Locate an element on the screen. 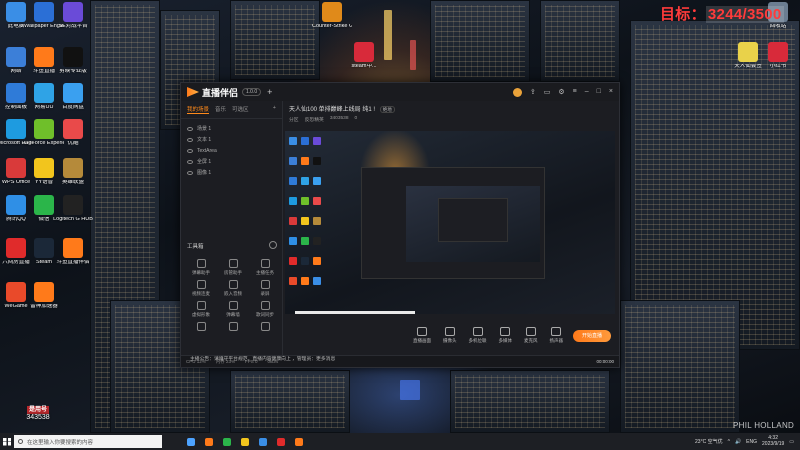 The image size is (800, 450). stream-title: 天人仙100 单排巅峰上线局 纯1 ! is located at coordinates (332, 110).